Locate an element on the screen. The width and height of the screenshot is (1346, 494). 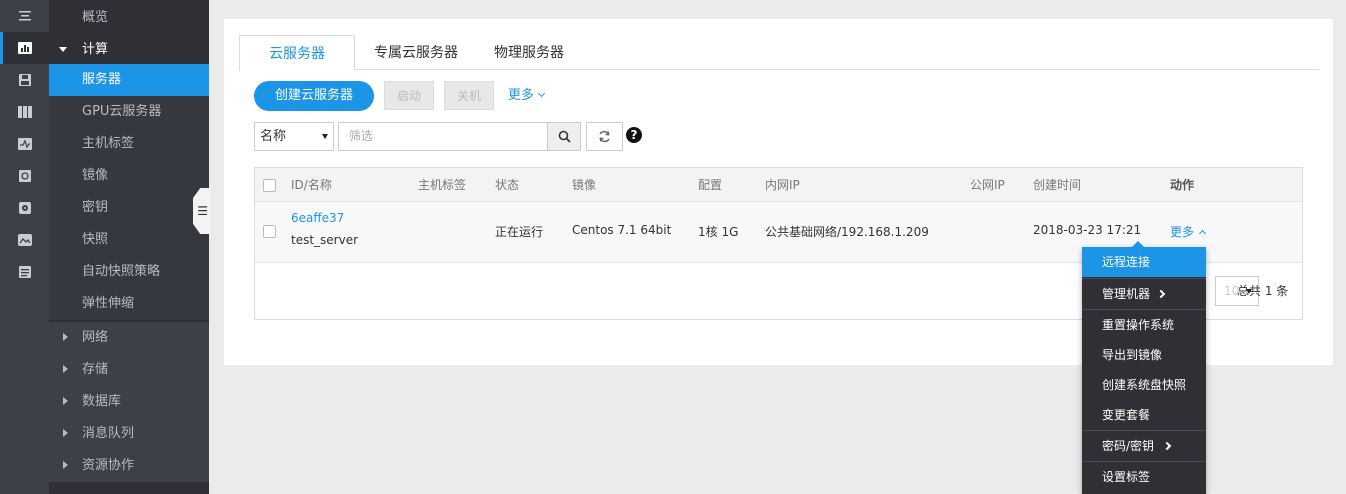
select-value: 名称 is located at coordinates (273, 136).